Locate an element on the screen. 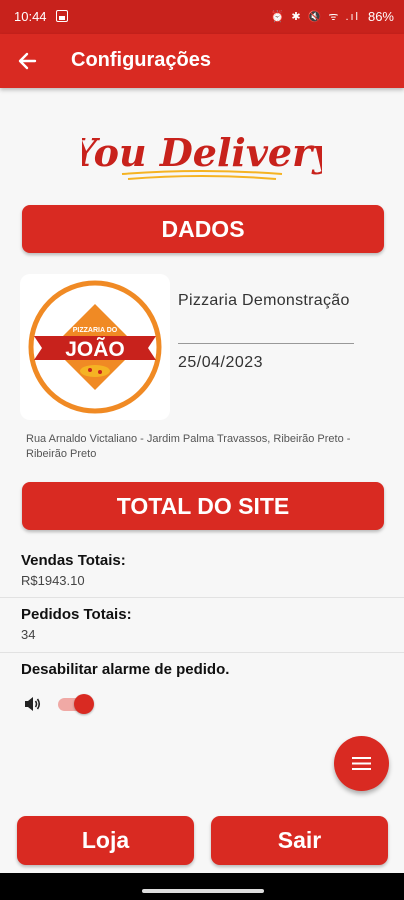  store-logo: PIZZARIA DO JOÃO is located at coordinates (95, 347).